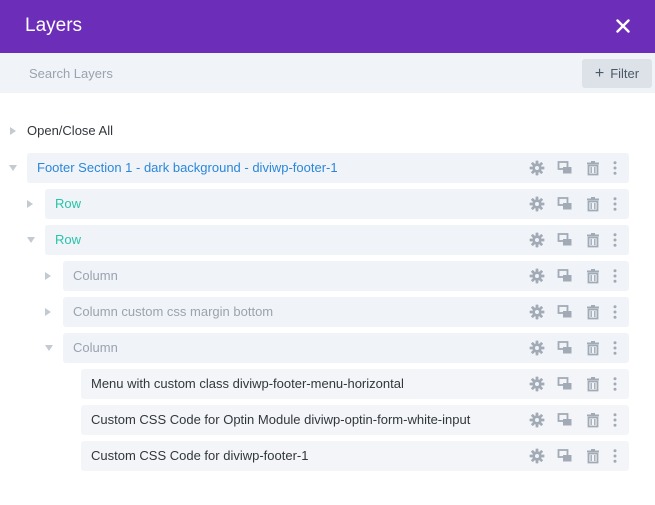 The width and height of the screenshot is (655, 505). What do you see at coordinates (327, 26) in the screenshot?
I see `layers-header: Layers` at bounding box center [327, 26].